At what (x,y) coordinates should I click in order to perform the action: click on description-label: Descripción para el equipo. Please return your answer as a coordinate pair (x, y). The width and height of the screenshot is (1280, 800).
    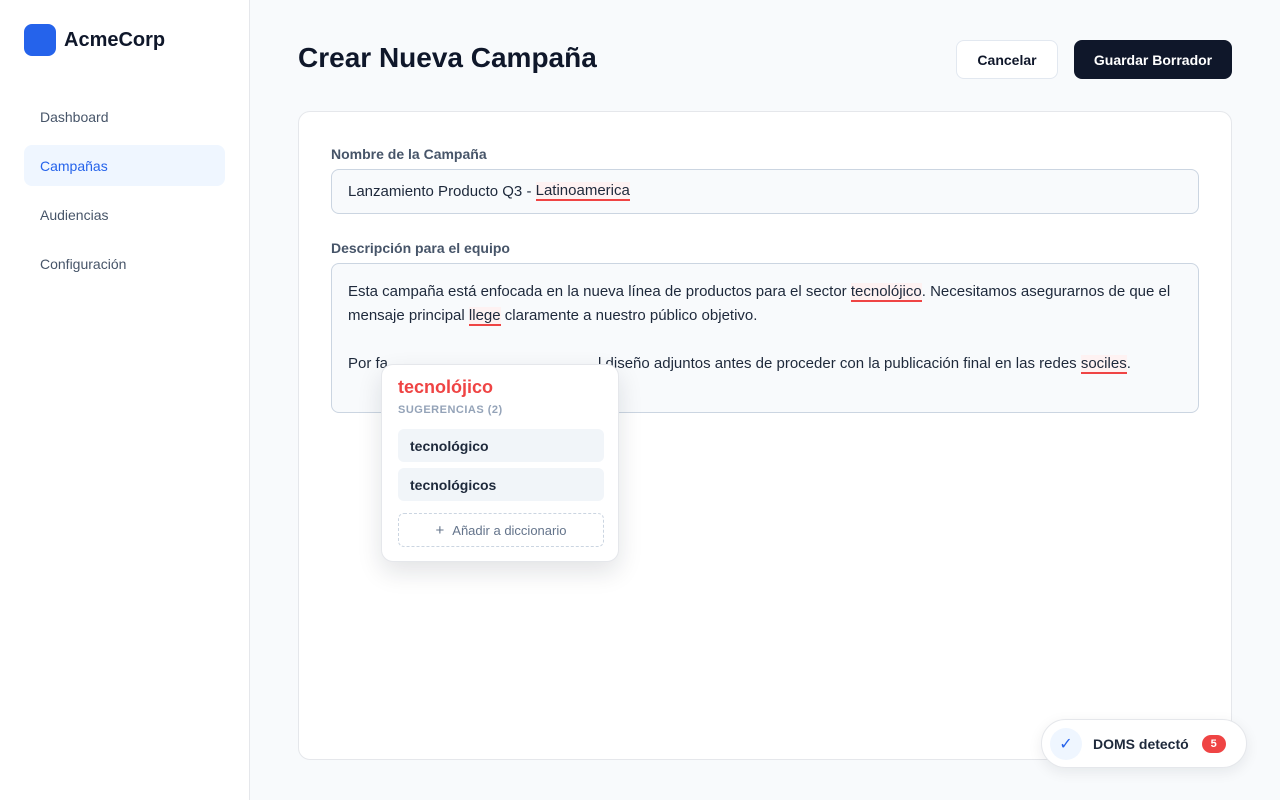
    Looking at the image, I should click on (420, 248).